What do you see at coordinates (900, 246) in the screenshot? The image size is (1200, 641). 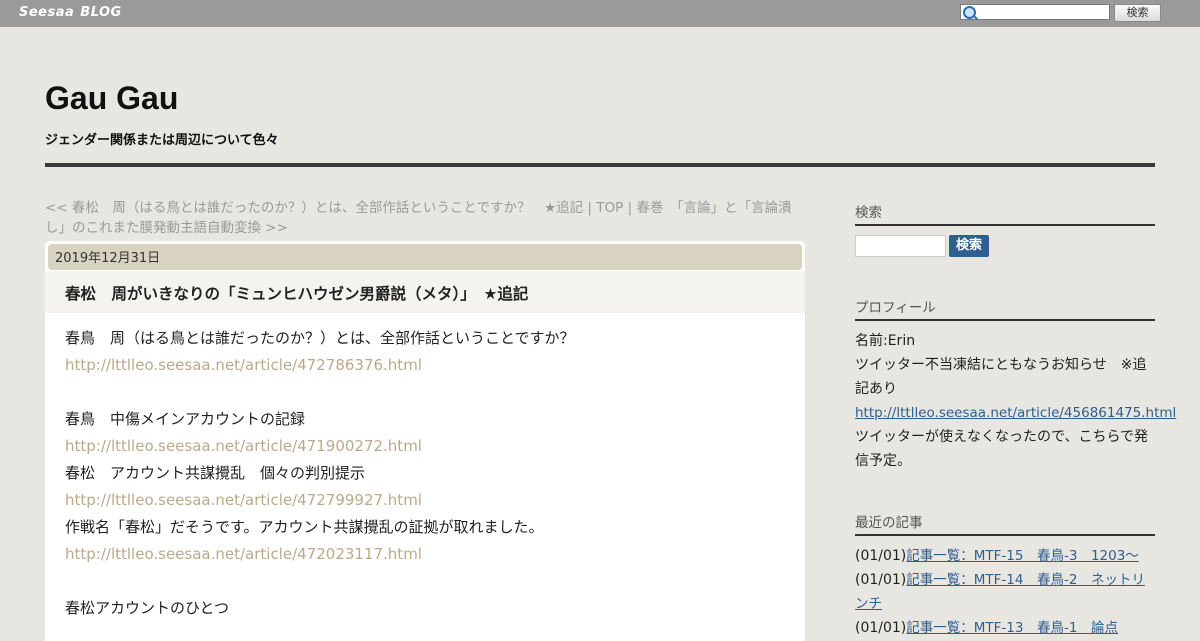 I see `sidebar-search-input` at bounding box center [900, 246].